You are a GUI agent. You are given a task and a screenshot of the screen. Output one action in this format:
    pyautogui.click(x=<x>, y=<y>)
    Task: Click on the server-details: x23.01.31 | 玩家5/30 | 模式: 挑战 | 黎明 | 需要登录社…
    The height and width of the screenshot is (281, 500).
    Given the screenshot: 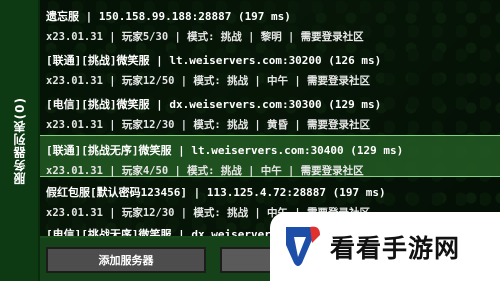 What is the action you would take?
    pyautogui.click(x=205, y=37)
    